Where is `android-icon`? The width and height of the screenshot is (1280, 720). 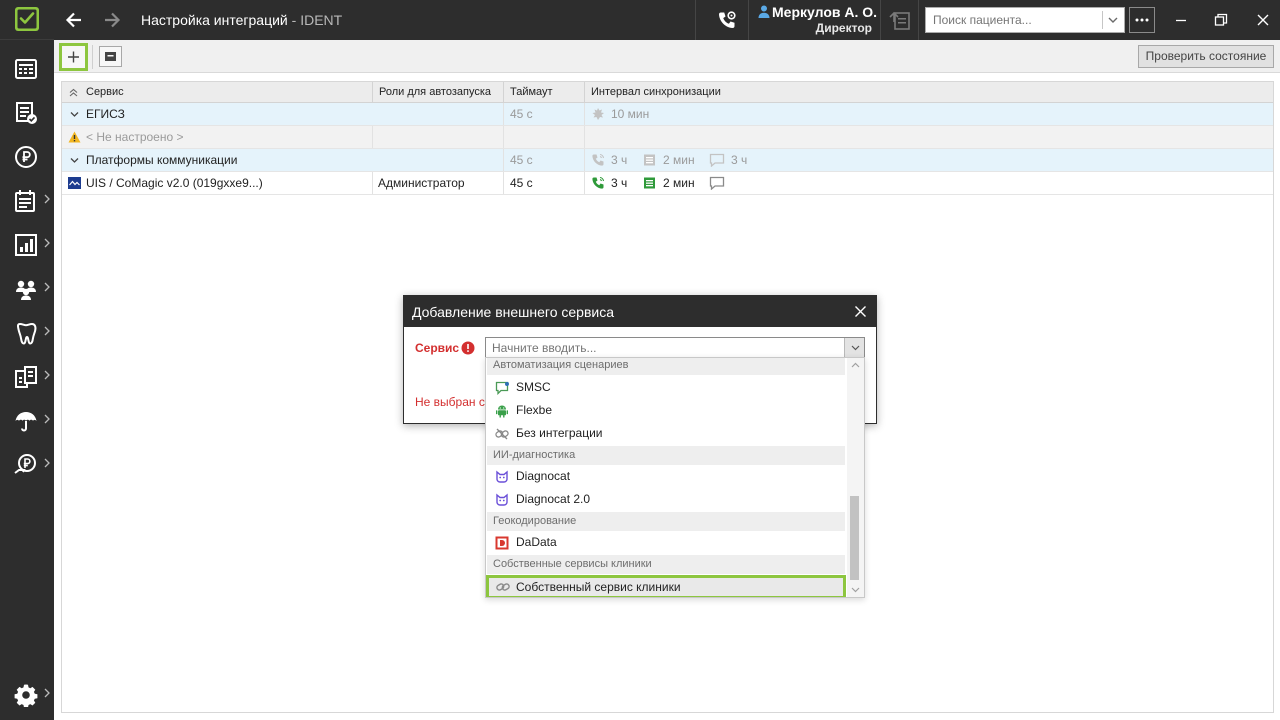 android-icon is located at coordinates (502, 411).